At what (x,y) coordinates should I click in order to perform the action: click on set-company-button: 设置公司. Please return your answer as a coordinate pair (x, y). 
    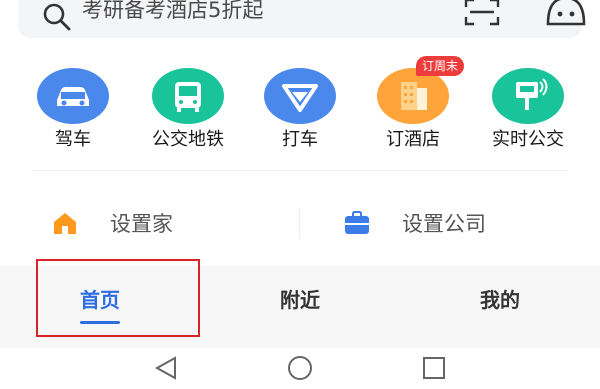
    Looking at the image, I should click on (454, 225).